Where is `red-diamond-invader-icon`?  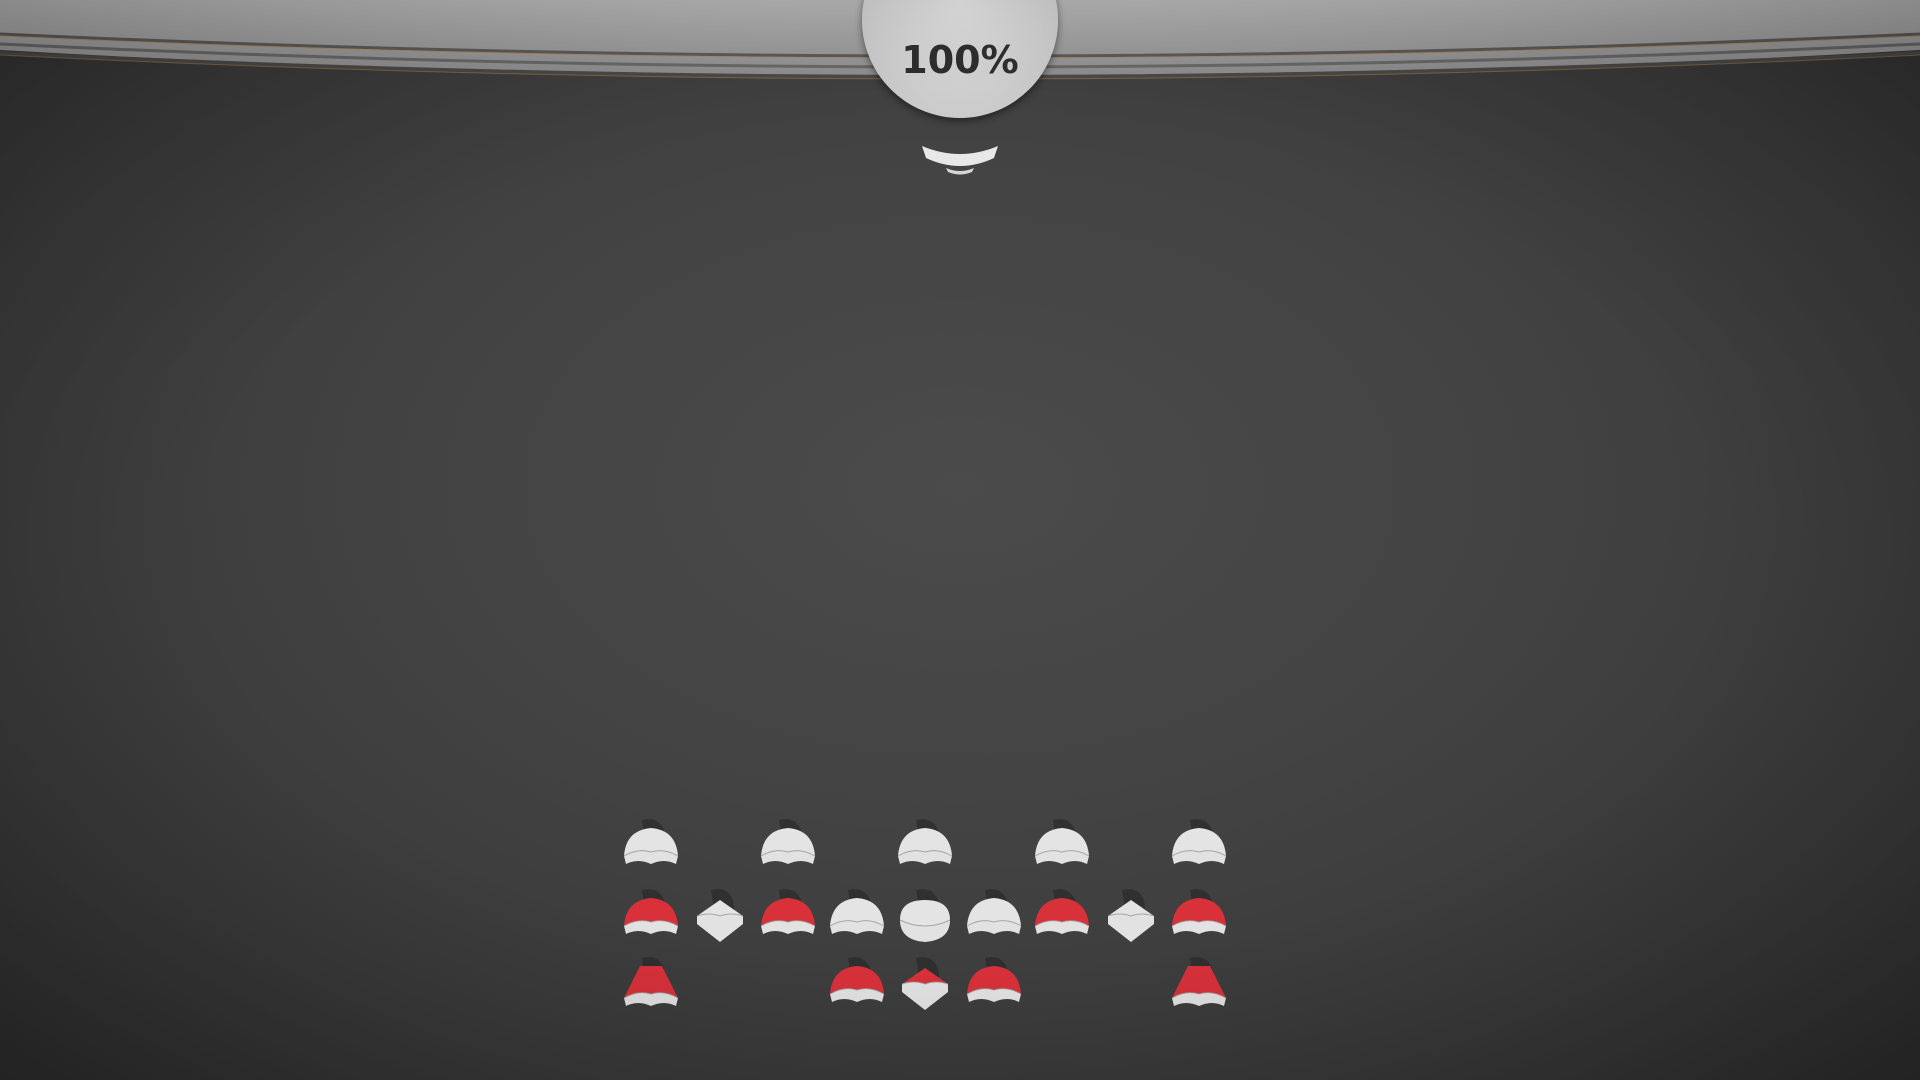 red-diamond-invader-icon is located at coordinates (925, 983).